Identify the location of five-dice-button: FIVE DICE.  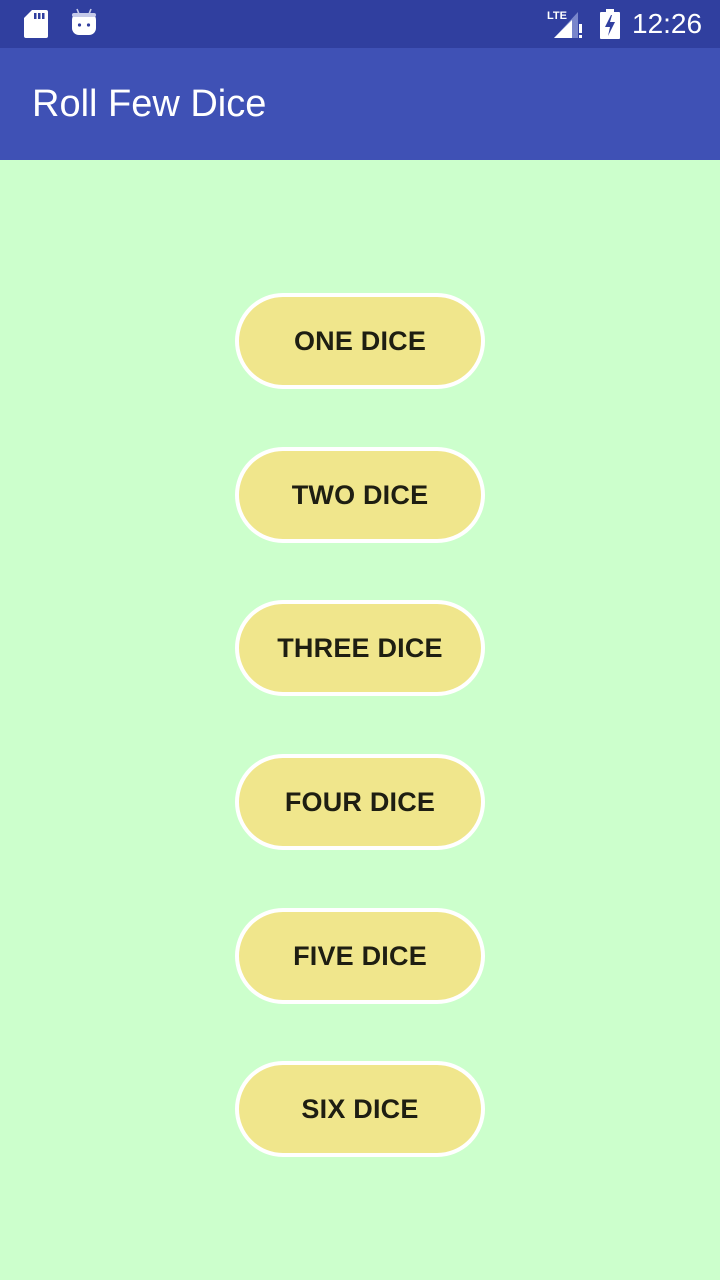
(360, 956).